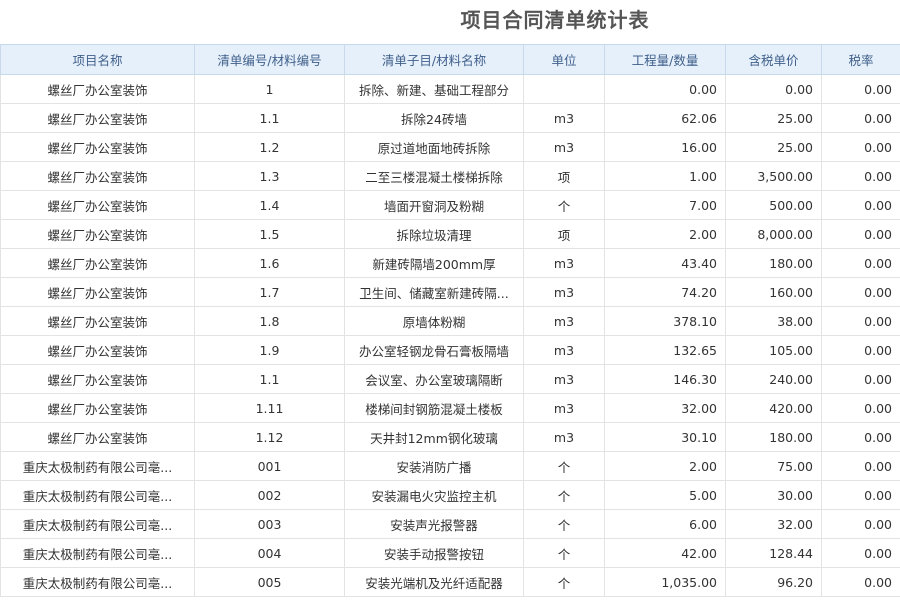 The image size is (900, 600). Describe the element at coordinates (434, 524) in the screenshot. I see `cell-item-name: 安装声光报警器` at that location.